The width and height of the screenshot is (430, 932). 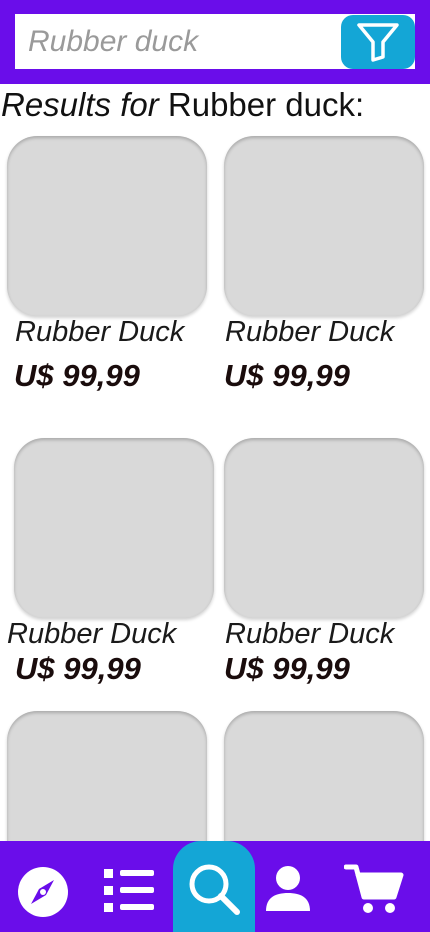 I want to click on results-prefix: Results for, so click(x=84, y=104).